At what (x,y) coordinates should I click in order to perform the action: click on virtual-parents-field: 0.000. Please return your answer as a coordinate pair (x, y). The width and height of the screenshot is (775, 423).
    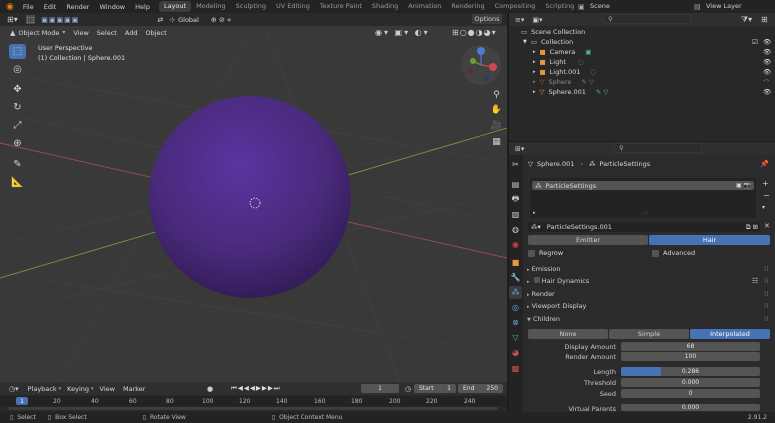
    Looking at the image, I should click on (690, 407).